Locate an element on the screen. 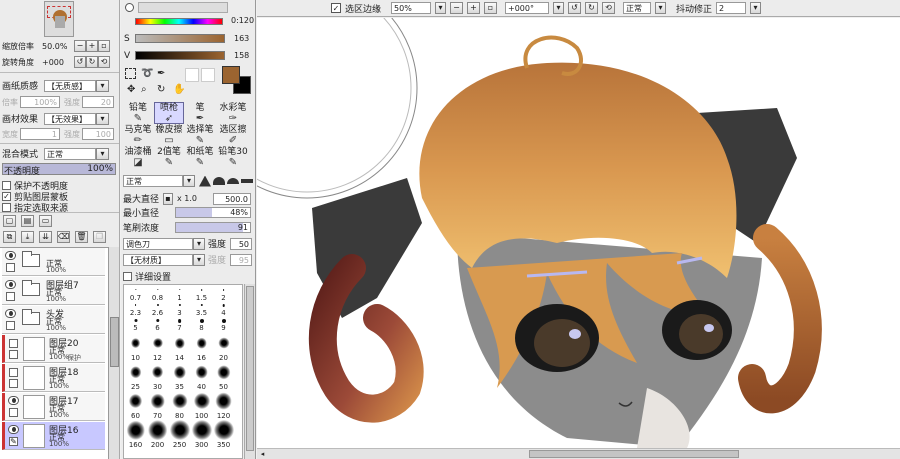  blend-brush-dropdown: ▾ is located at coordinates (199, 243).